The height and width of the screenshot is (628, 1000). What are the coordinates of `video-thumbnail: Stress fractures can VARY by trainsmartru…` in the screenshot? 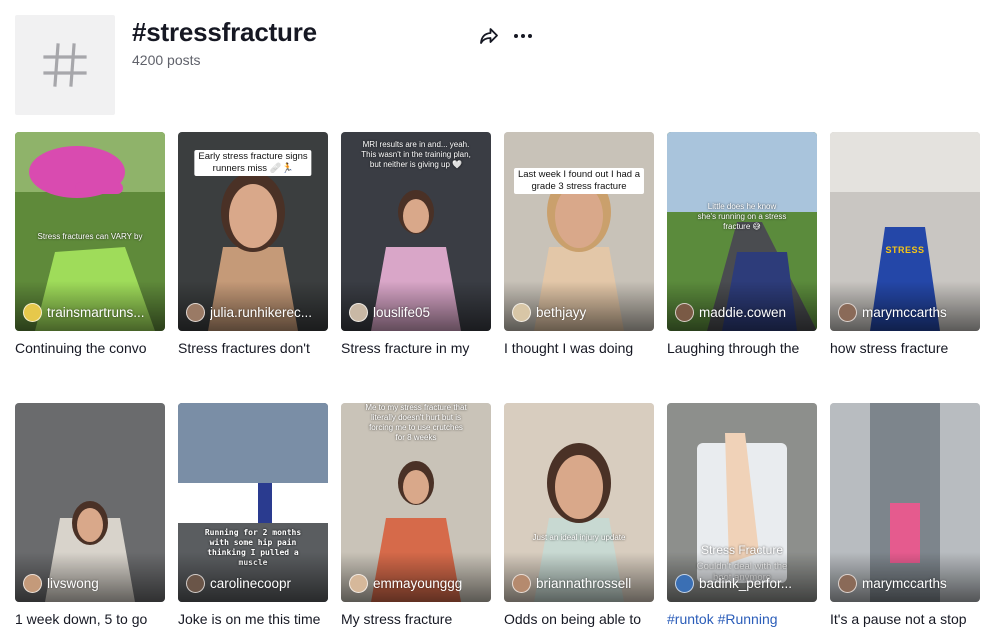 It's located at (90, 231).